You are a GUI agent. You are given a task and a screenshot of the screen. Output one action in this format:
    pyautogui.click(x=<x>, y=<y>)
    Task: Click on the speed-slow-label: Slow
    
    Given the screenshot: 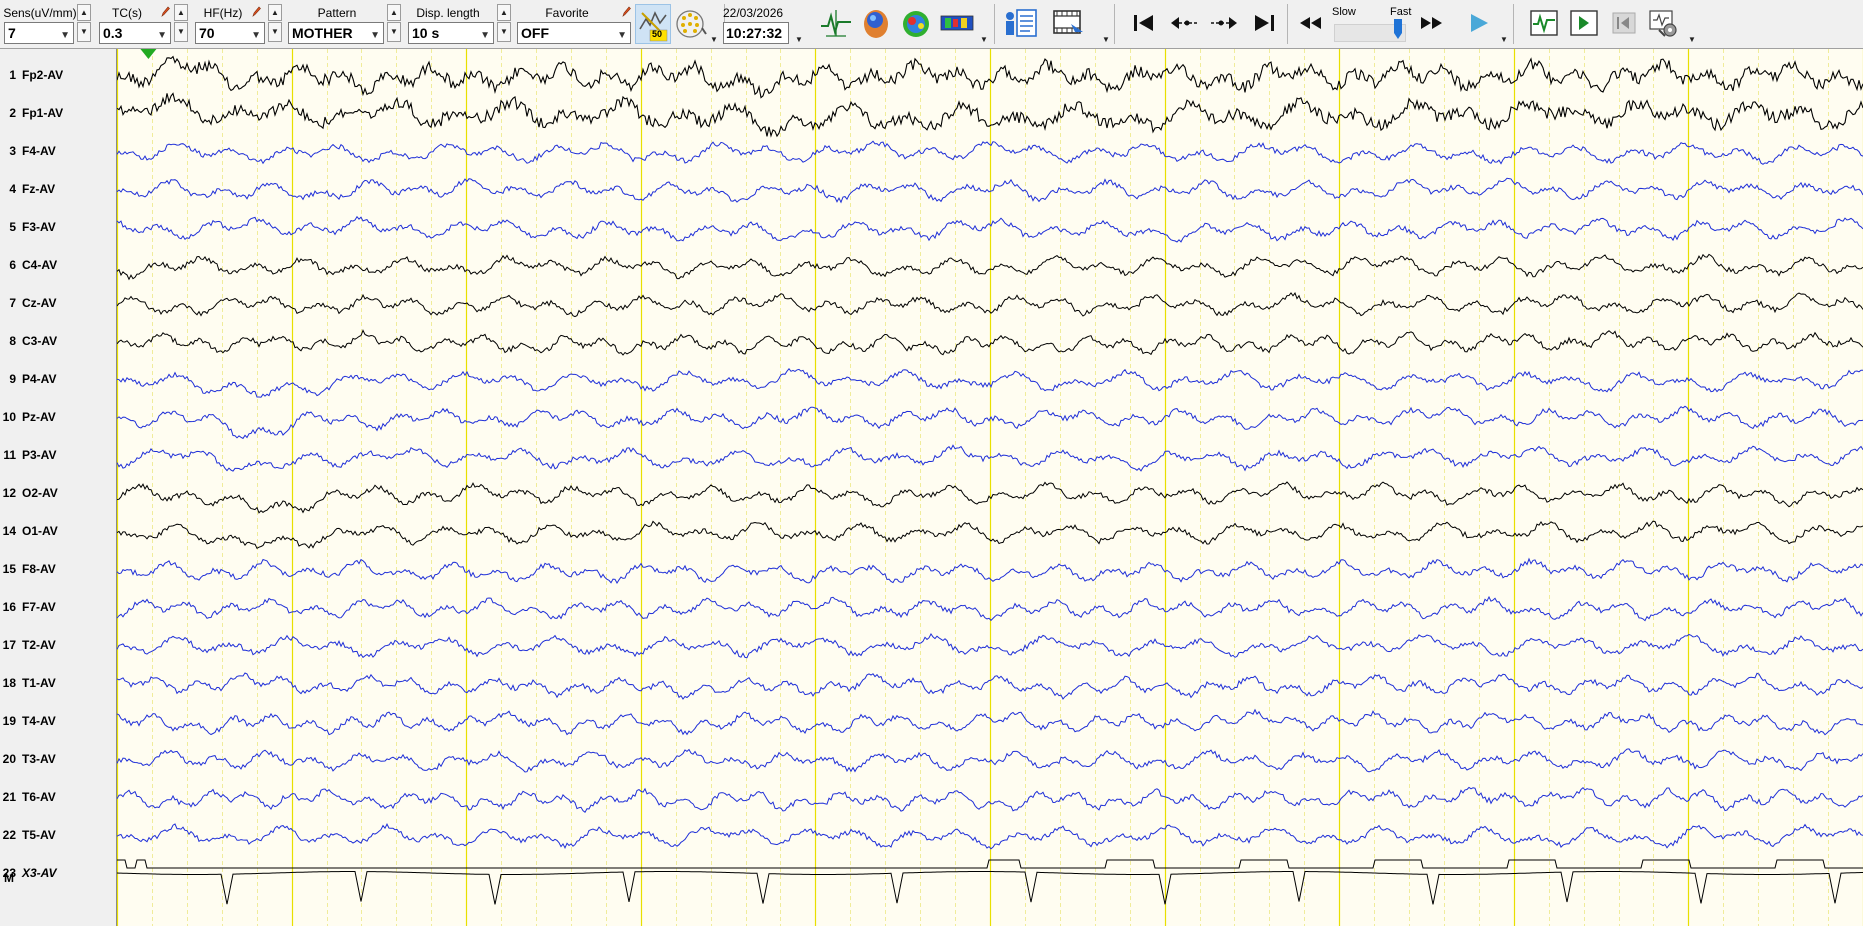 What is the action you would take?
    pyautogui.click(x=1344, y=12)
    